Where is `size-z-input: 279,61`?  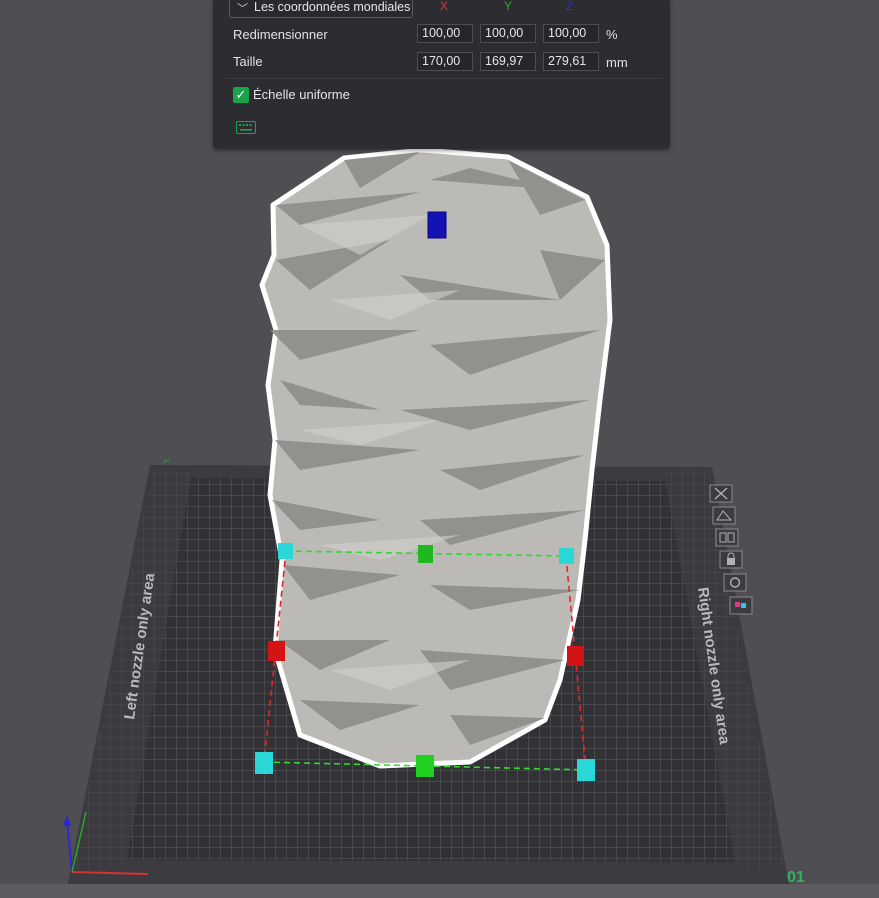 size-z-input: 279,61 is located at coordinates (571, 61).